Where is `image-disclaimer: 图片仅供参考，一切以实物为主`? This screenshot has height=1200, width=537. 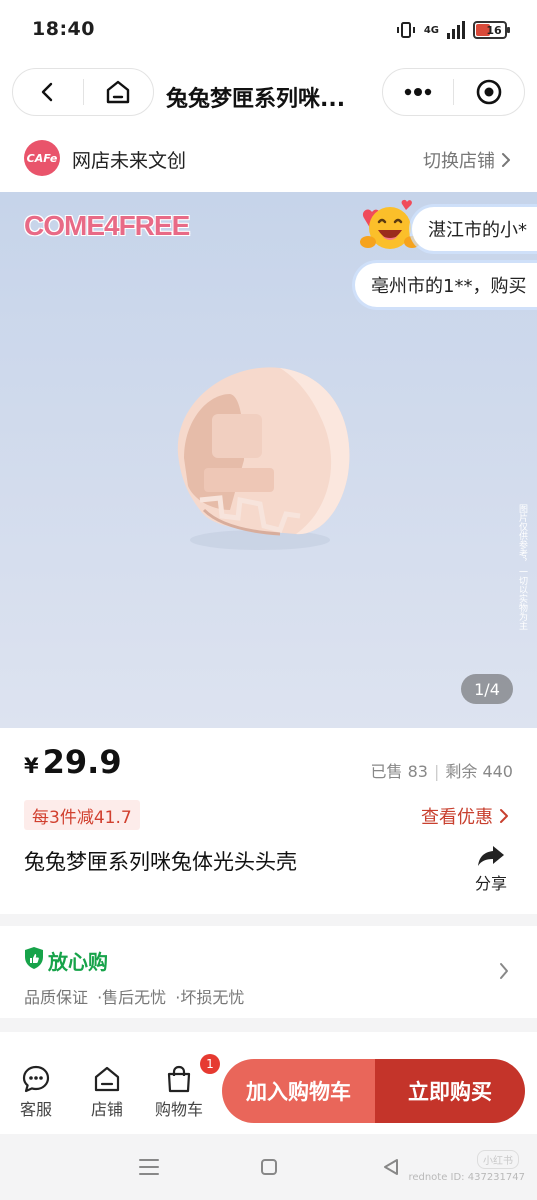
image-disclaimer: 图片仅供参考，一切以实物为主 is located at coordinates (522, 567).